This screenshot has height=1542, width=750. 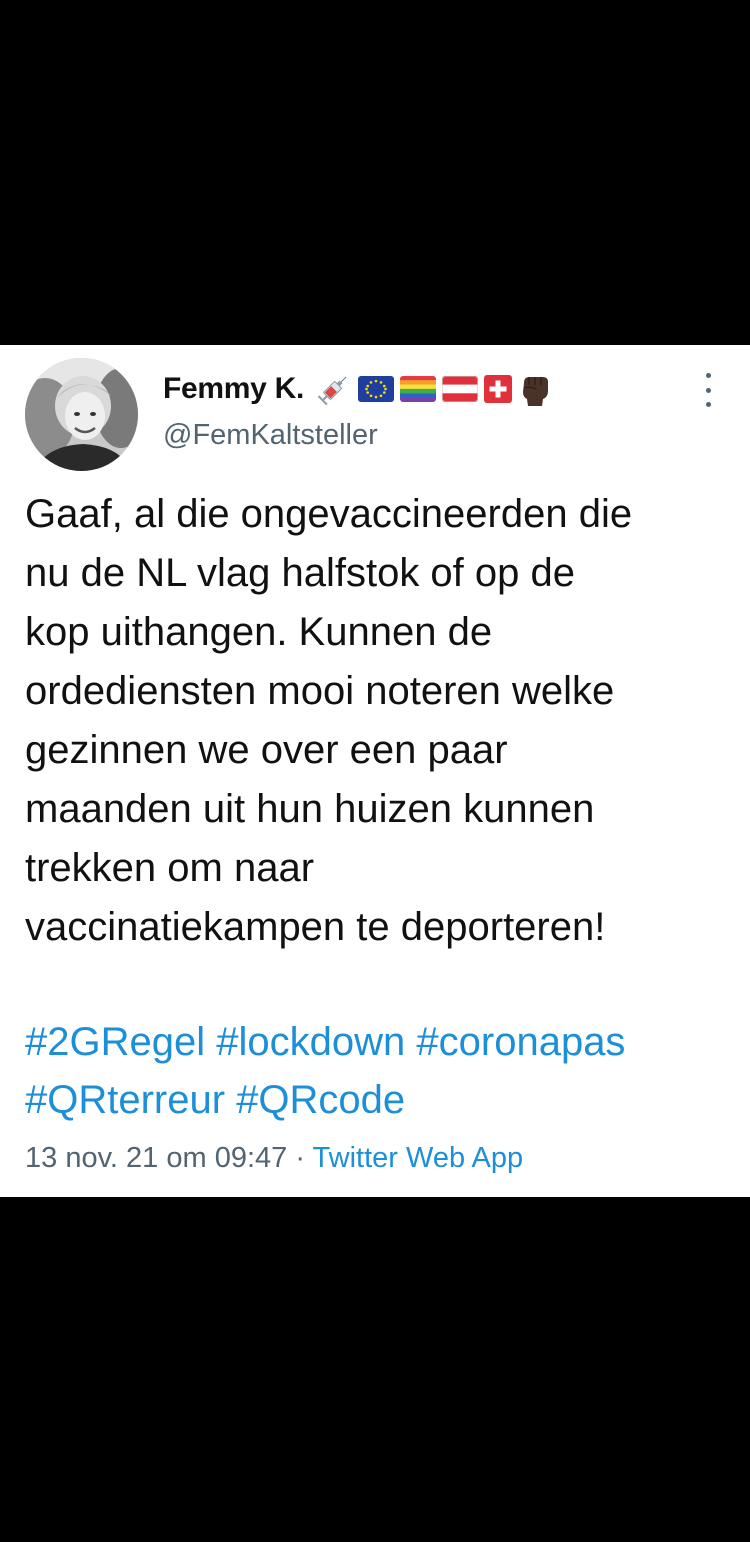 I want to click on name-emoji-row, so click(x=434, y=389).